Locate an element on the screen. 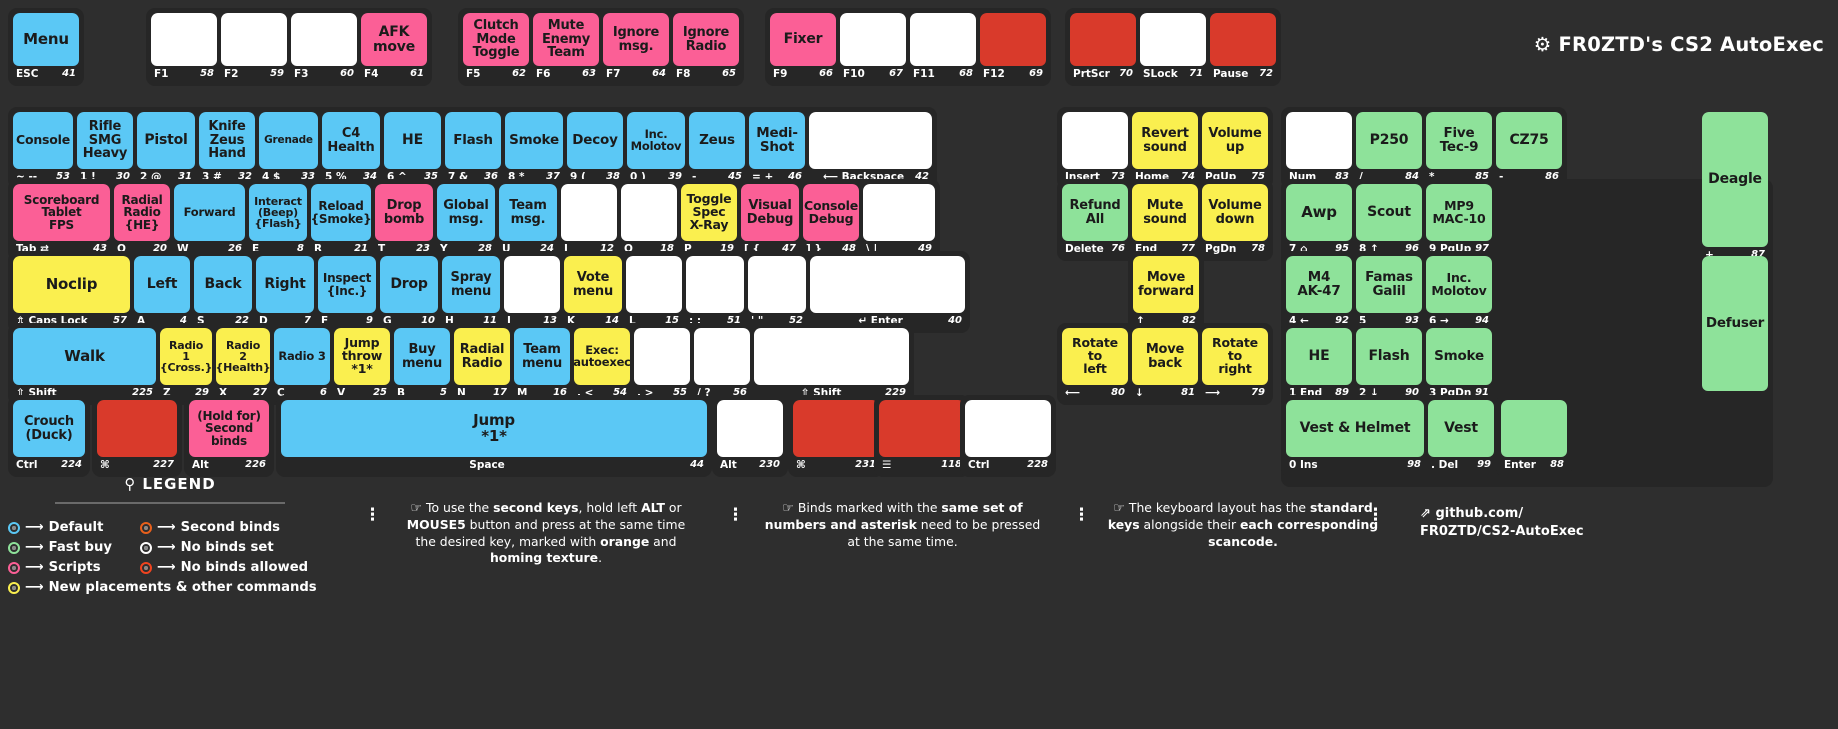 The height and width of the screenshot is (729, 1838). key--: Rotate to left ⟵ 80 is located at coordinates (1095, 364).